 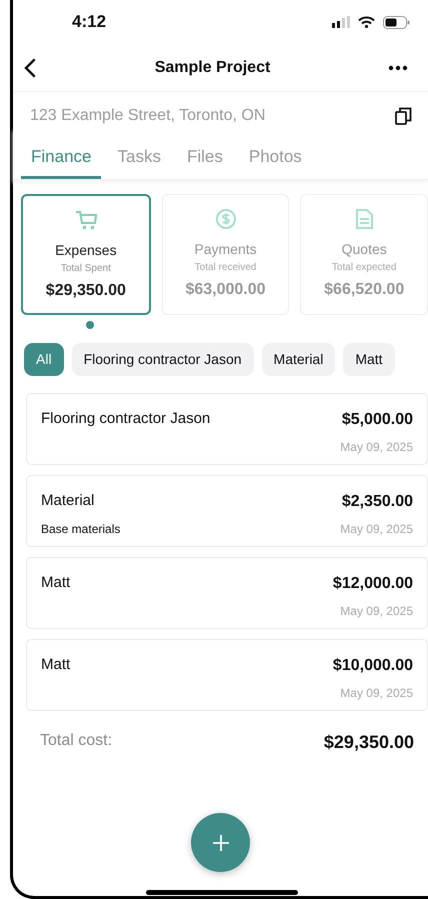 What do you see at coordinates (227, 428) in the screenshot?
I see `expense-card: Flooring contractor Jason $5,000.00 May 09, 2025` at bounding box center [227, 428].